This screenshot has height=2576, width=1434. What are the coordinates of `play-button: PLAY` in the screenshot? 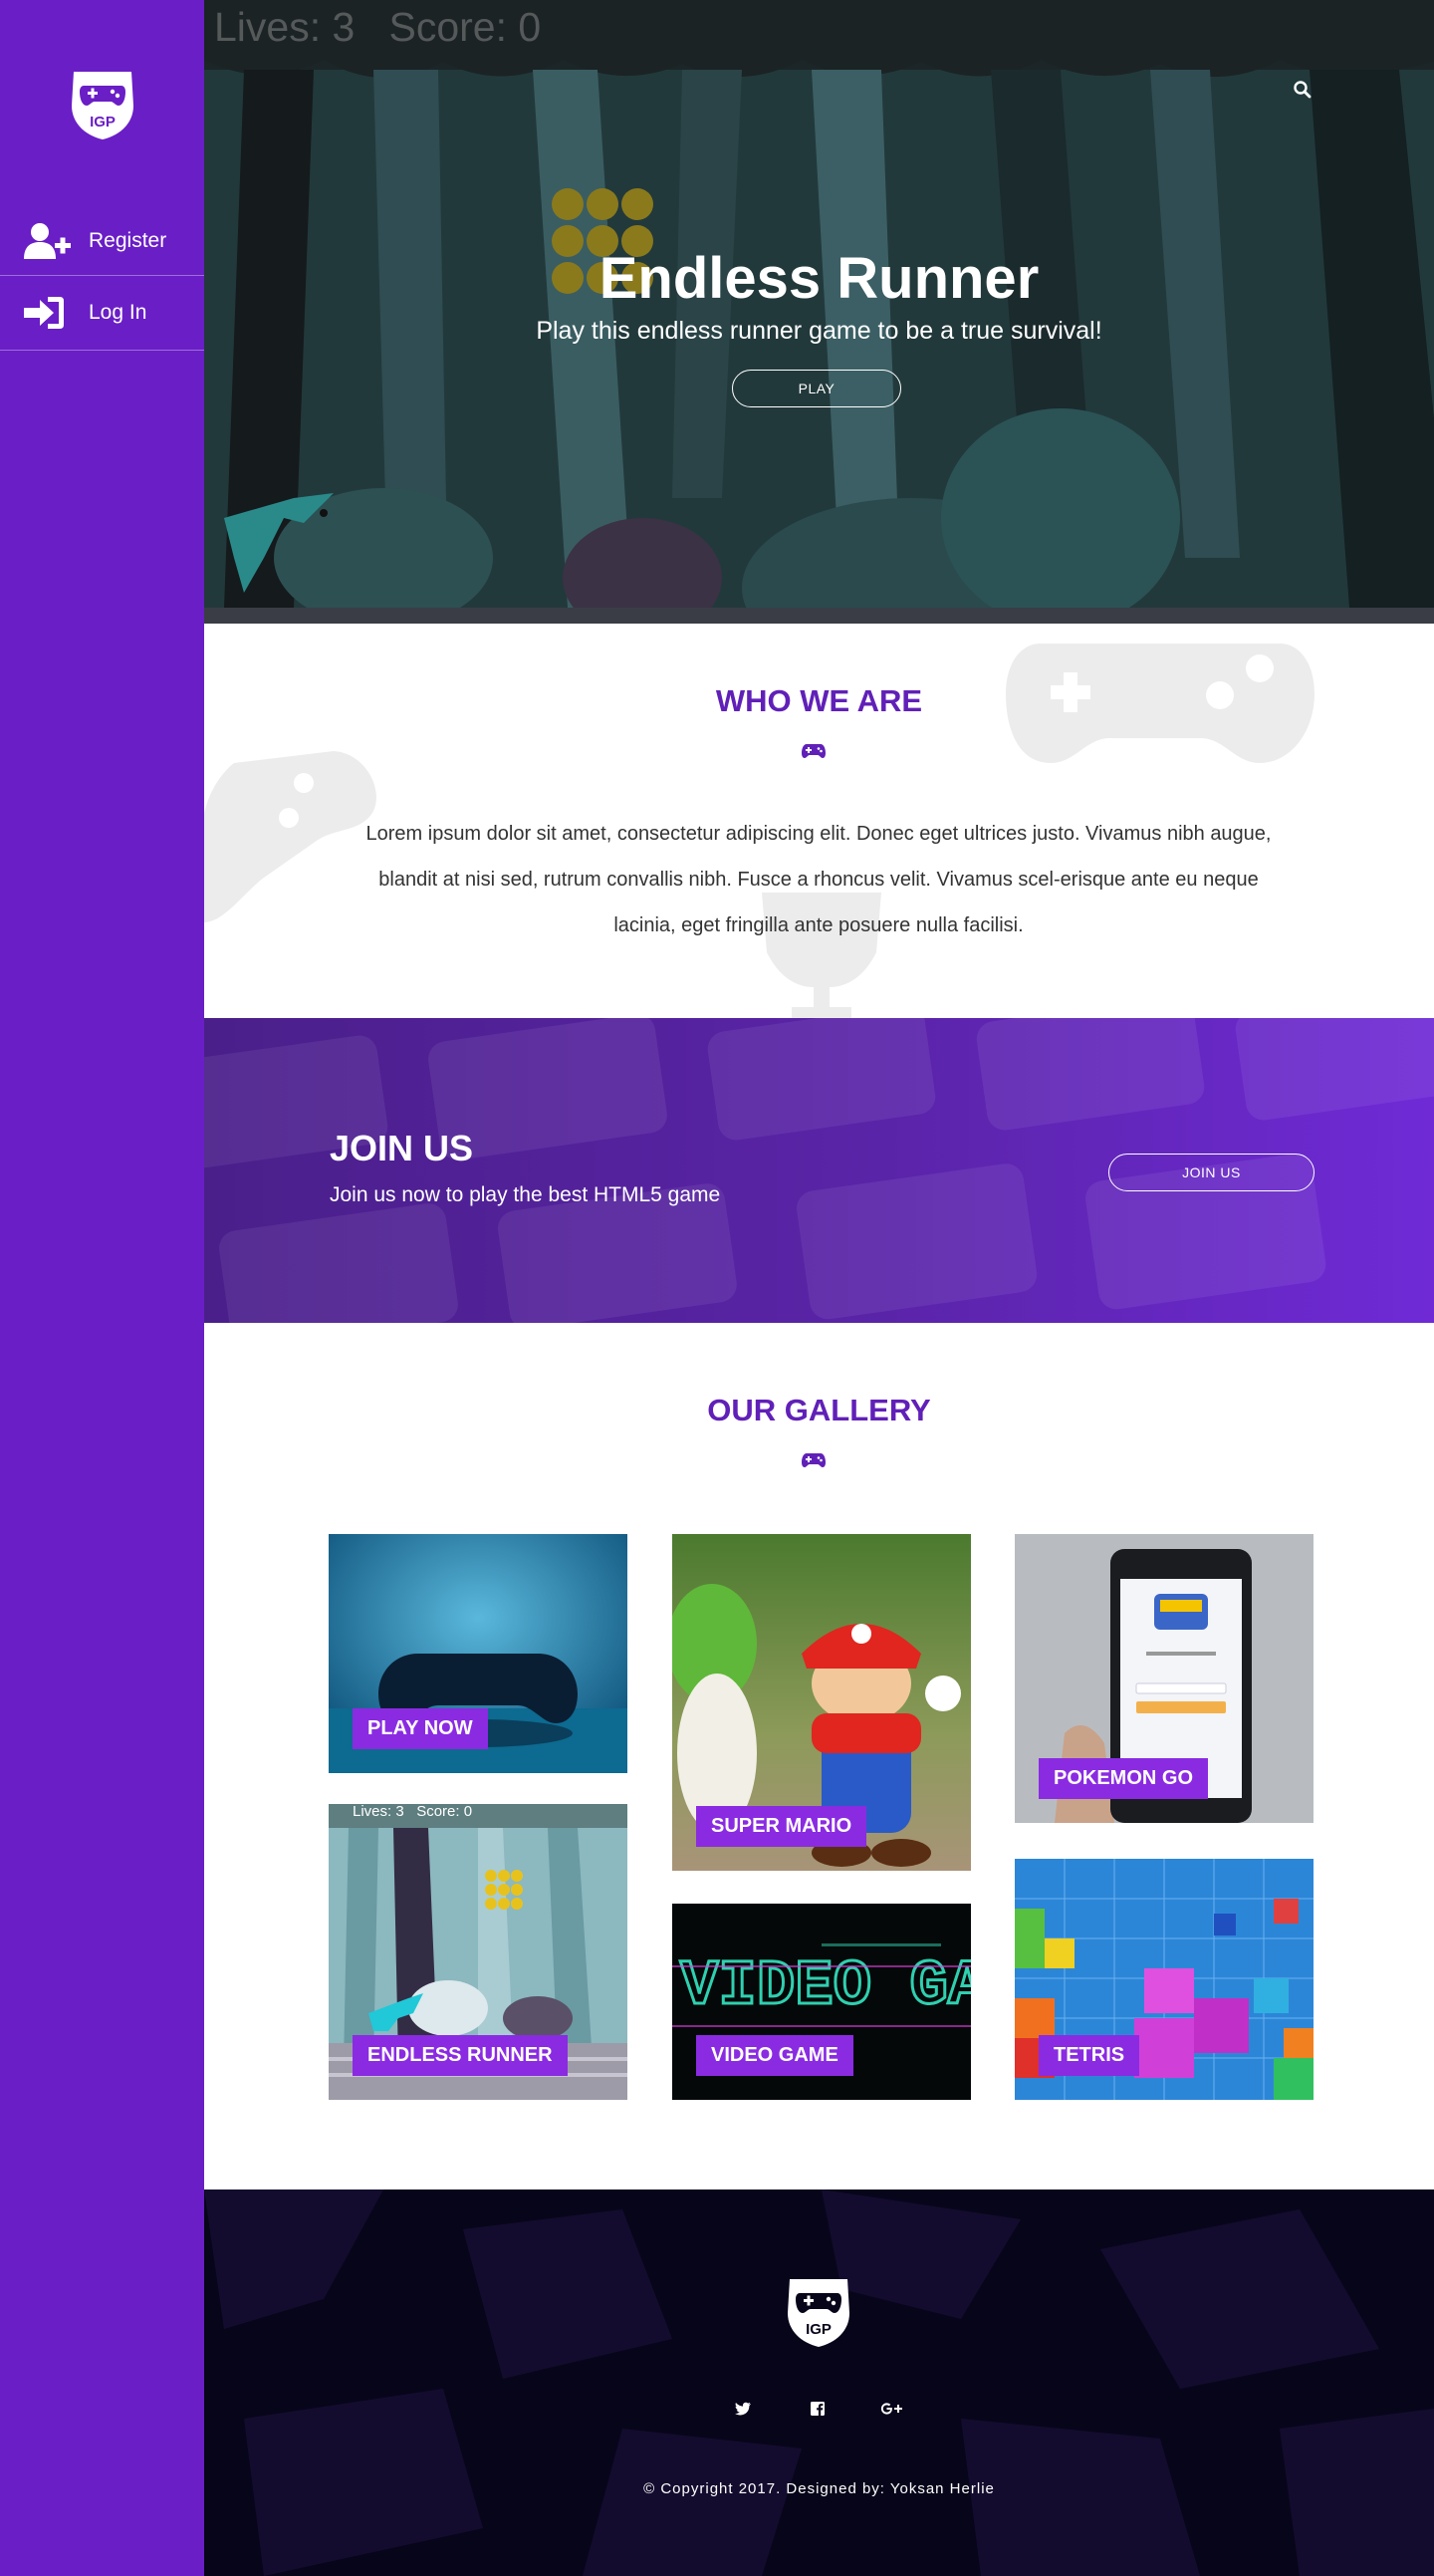 It's located at (816, 388).